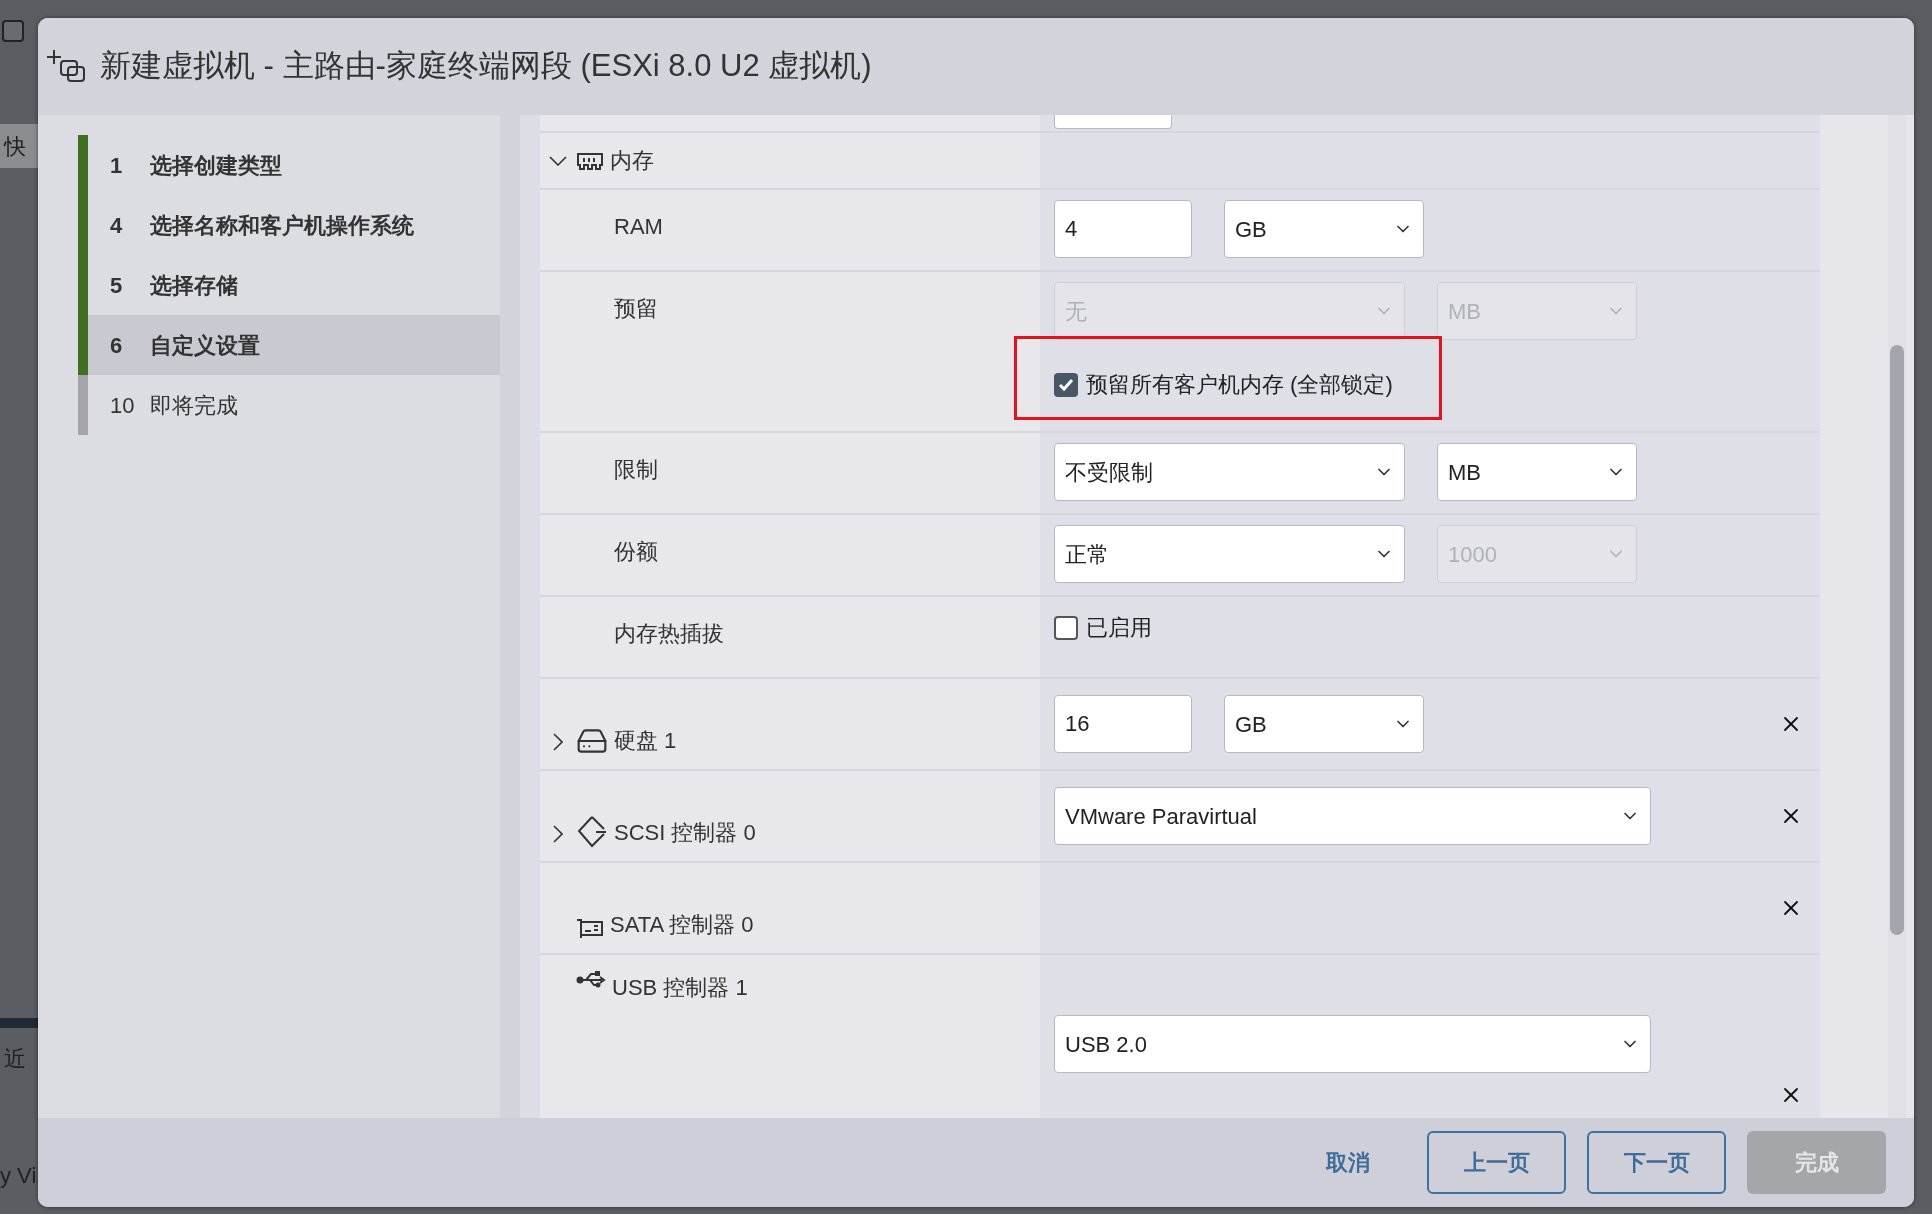 This screenshot has width=1932, height=1214. Describe the element at coordinates (1352, 1044) in the screenshot. I see `dropdown-select: USB 2.0` at that location.